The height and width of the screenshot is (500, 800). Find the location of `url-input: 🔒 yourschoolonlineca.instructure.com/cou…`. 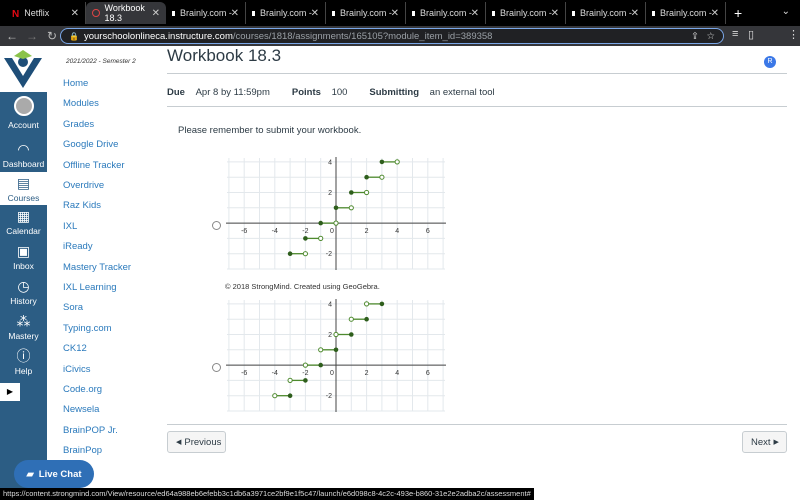

url-input: 🔒 yourschoolonlineca.instructure.com/cou… is located at coordinates (392, 36).